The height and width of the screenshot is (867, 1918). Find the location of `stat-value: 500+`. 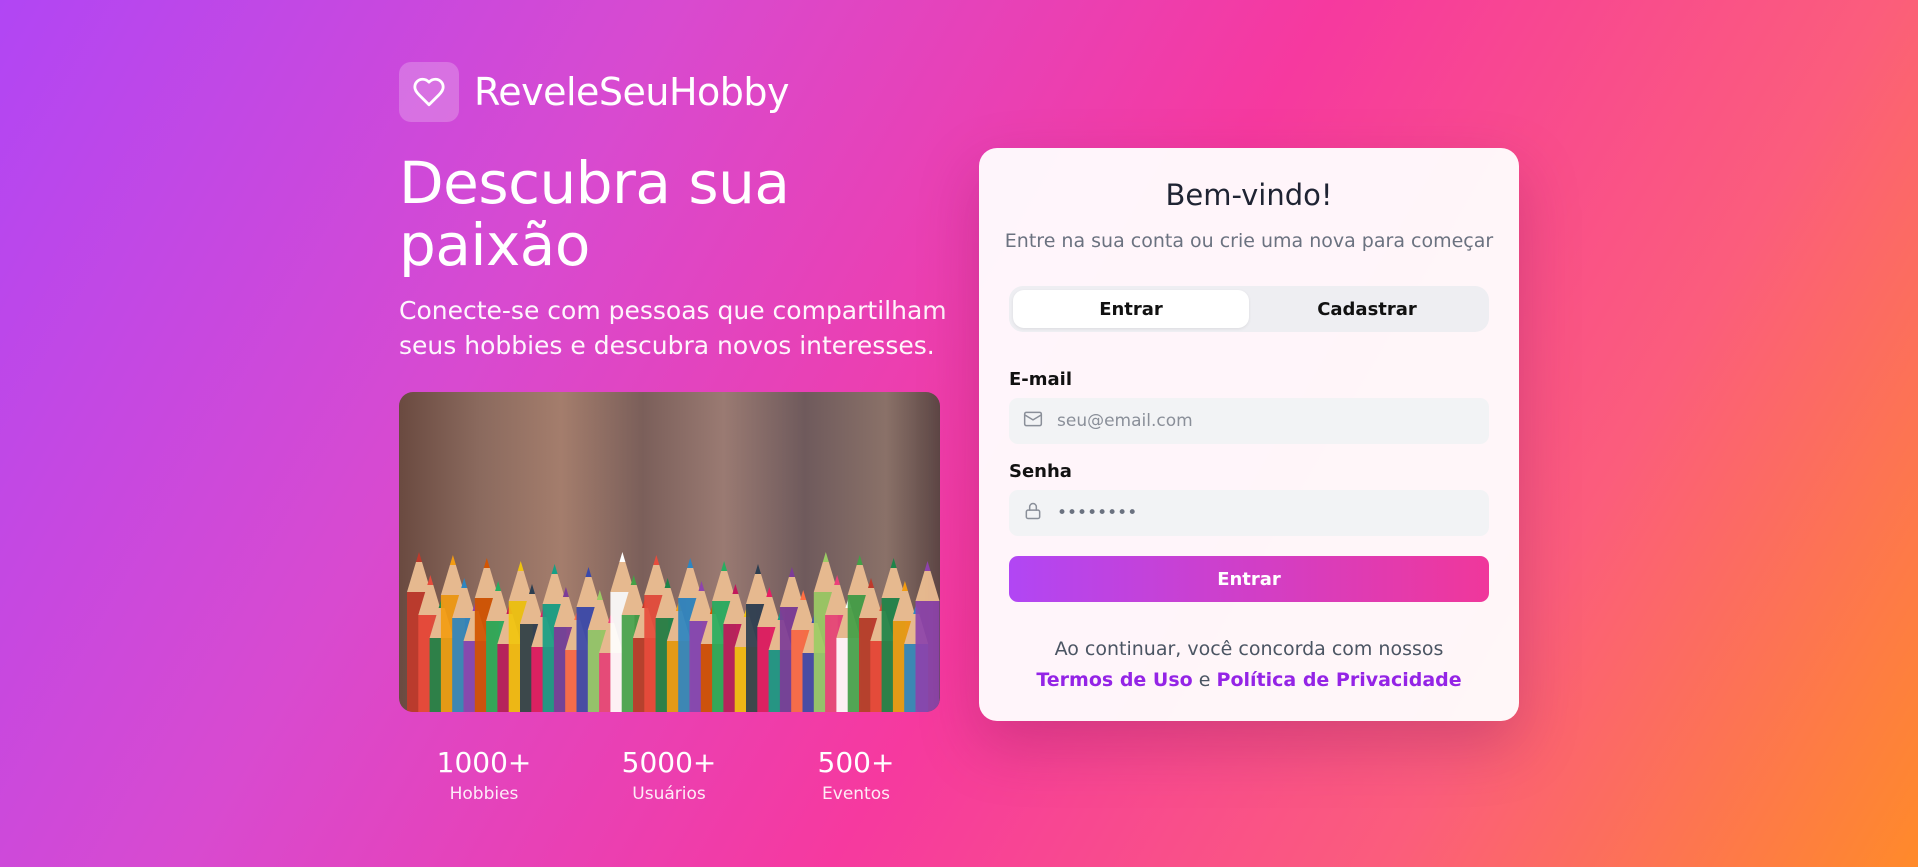

stat-value: 500+ is located at coordinates (856, 762).